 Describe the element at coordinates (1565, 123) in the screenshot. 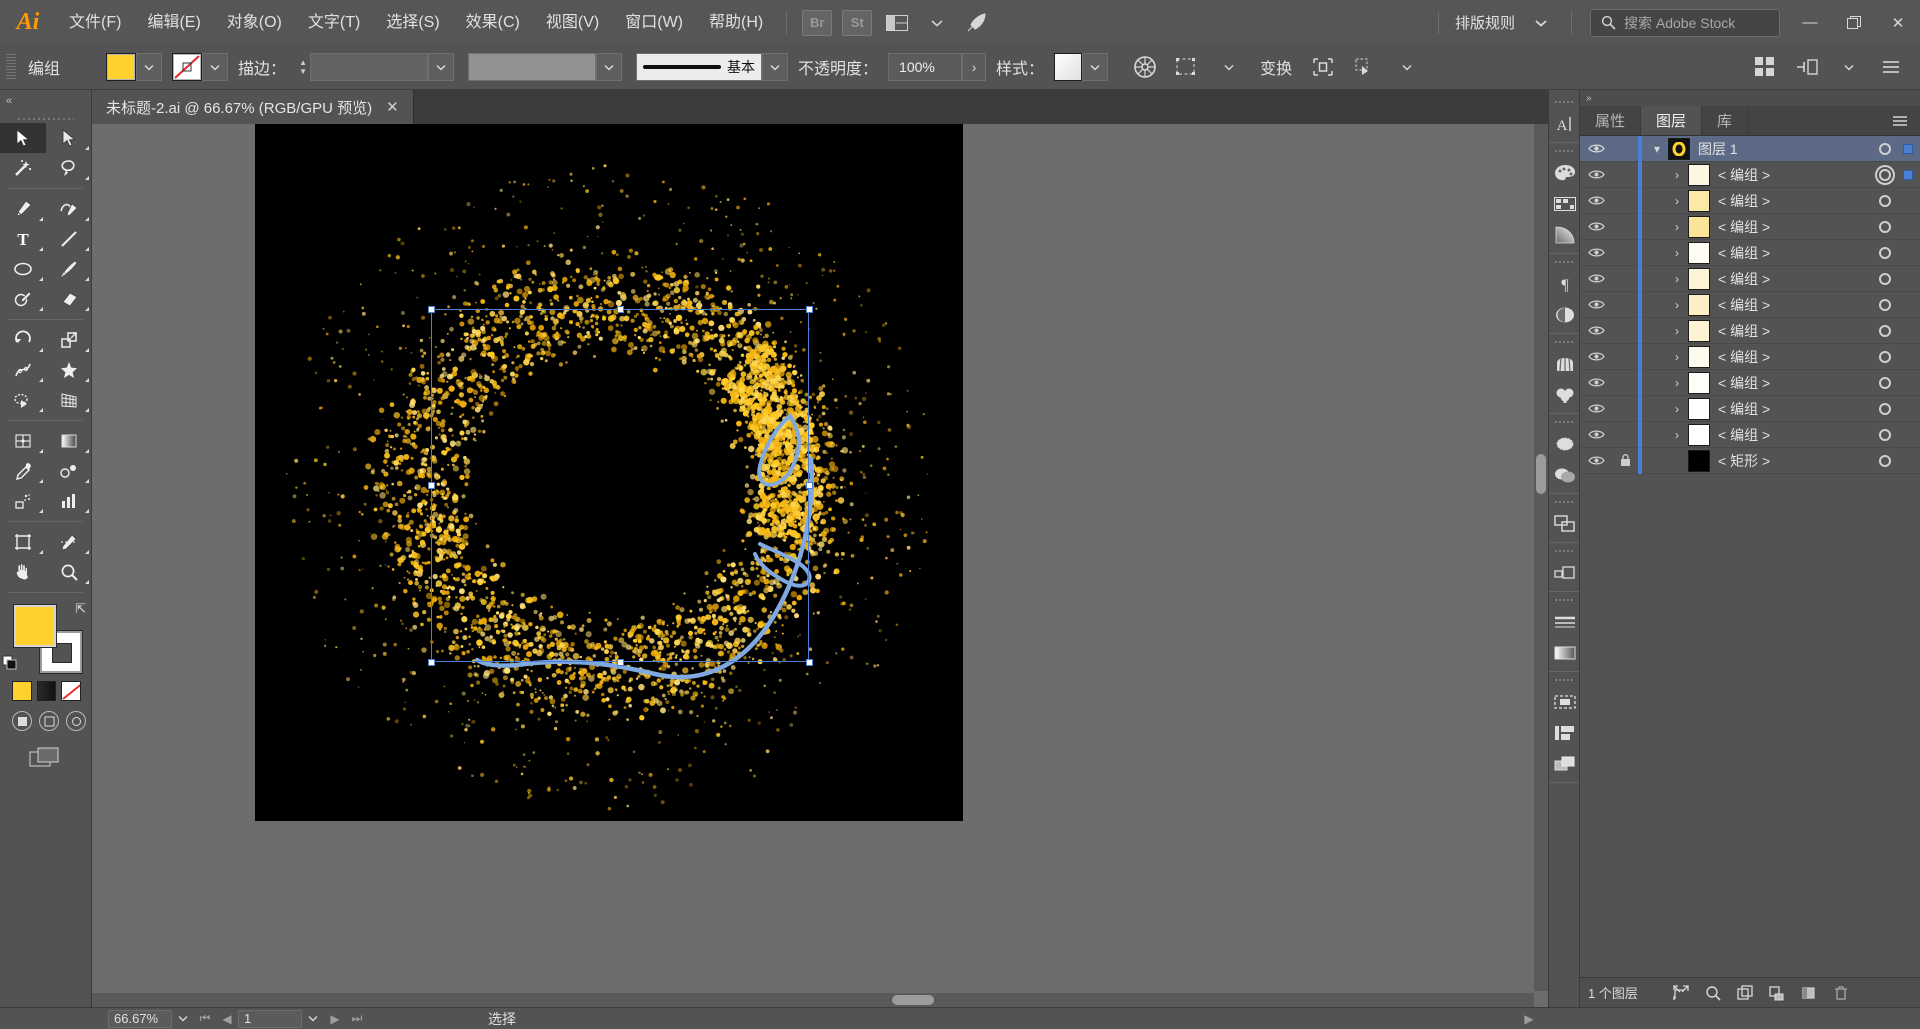

I see `character-panel-icon: A` at that location.